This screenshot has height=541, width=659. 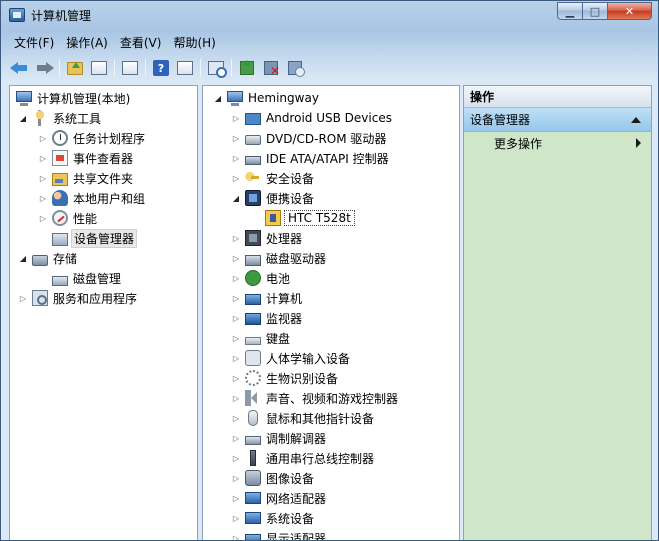 I want to click on device-category-label: 图像设备, so click(x=290, y=478).